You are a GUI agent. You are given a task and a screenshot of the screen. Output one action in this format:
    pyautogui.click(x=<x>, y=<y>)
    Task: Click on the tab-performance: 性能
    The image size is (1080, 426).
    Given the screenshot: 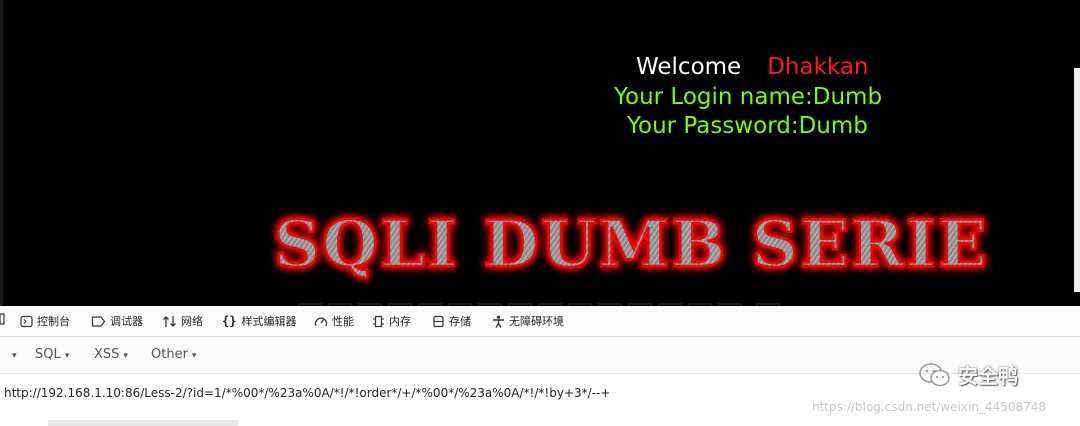 What is the action you would take?
    pyautogui.click(x=334, y=321)
    